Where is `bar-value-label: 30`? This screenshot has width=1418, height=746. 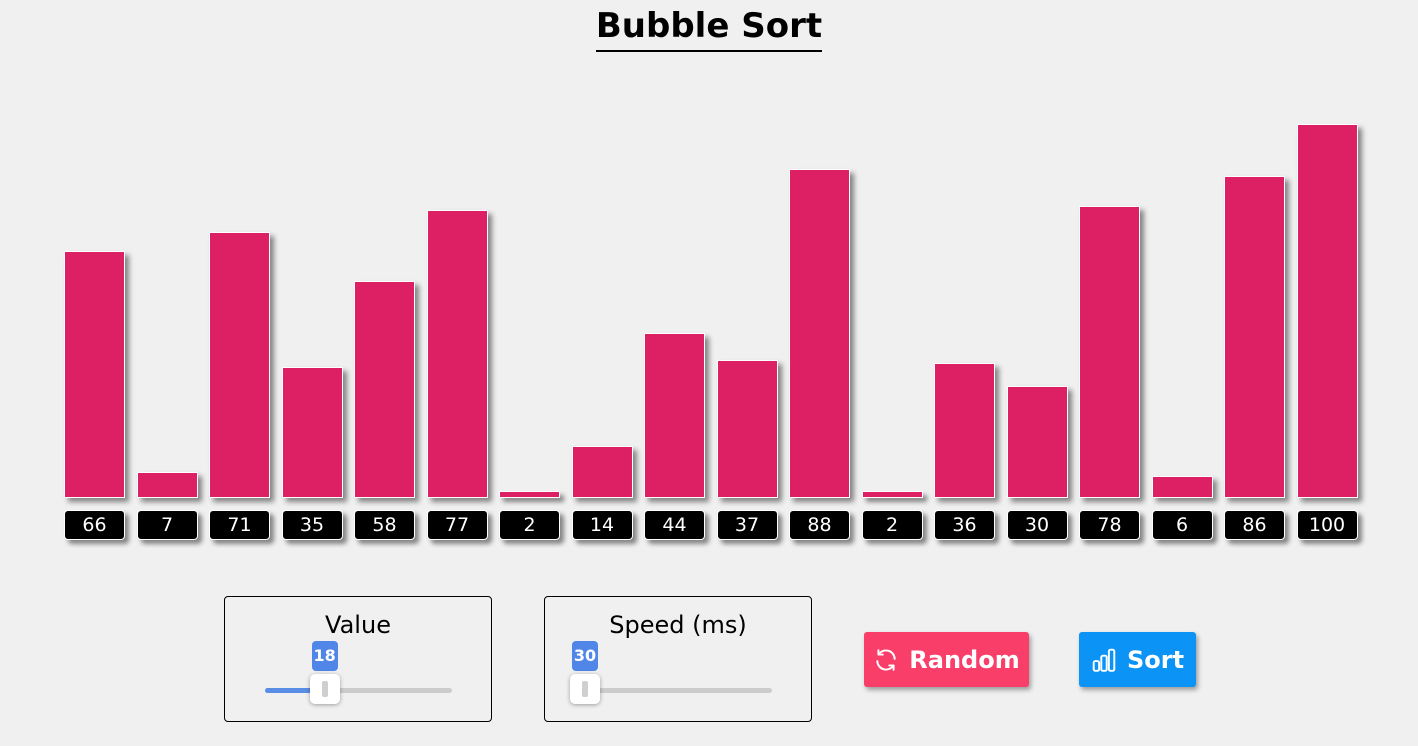
bar-value-label: 30 is located at coordinates (1037, 525).